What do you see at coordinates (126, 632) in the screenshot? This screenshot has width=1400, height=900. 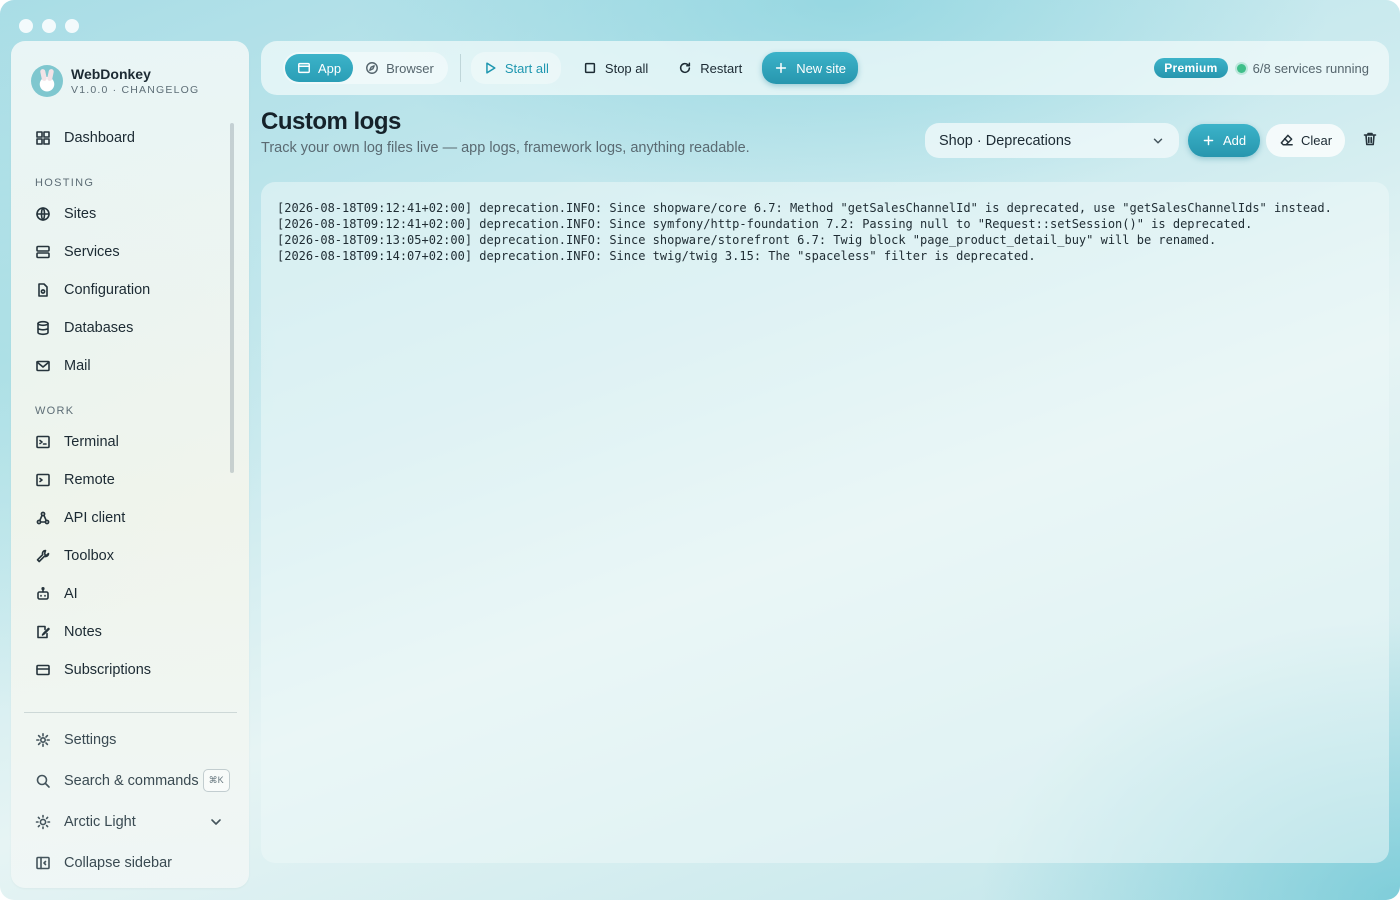 I see `sidebar-item-notes: Notes` at bounding box center [126, 632].